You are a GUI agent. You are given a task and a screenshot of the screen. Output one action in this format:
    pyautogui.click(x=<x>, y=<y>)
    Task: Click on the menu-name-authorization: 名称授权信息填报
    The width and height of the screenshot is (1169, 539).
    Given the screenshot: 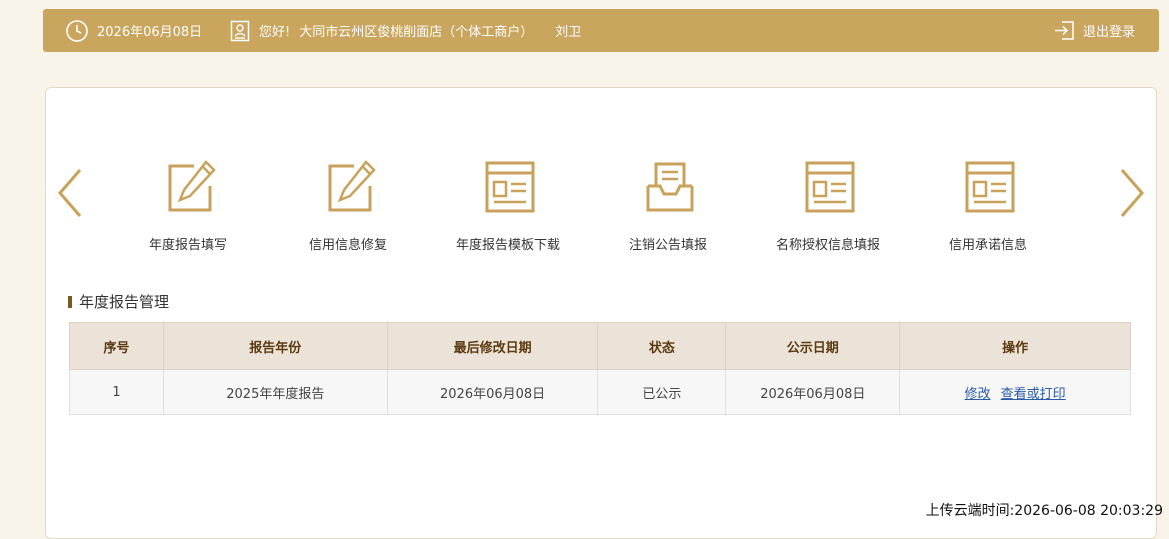 What is the action you would take?
    pyautogui.click(x=828, y=210)
    